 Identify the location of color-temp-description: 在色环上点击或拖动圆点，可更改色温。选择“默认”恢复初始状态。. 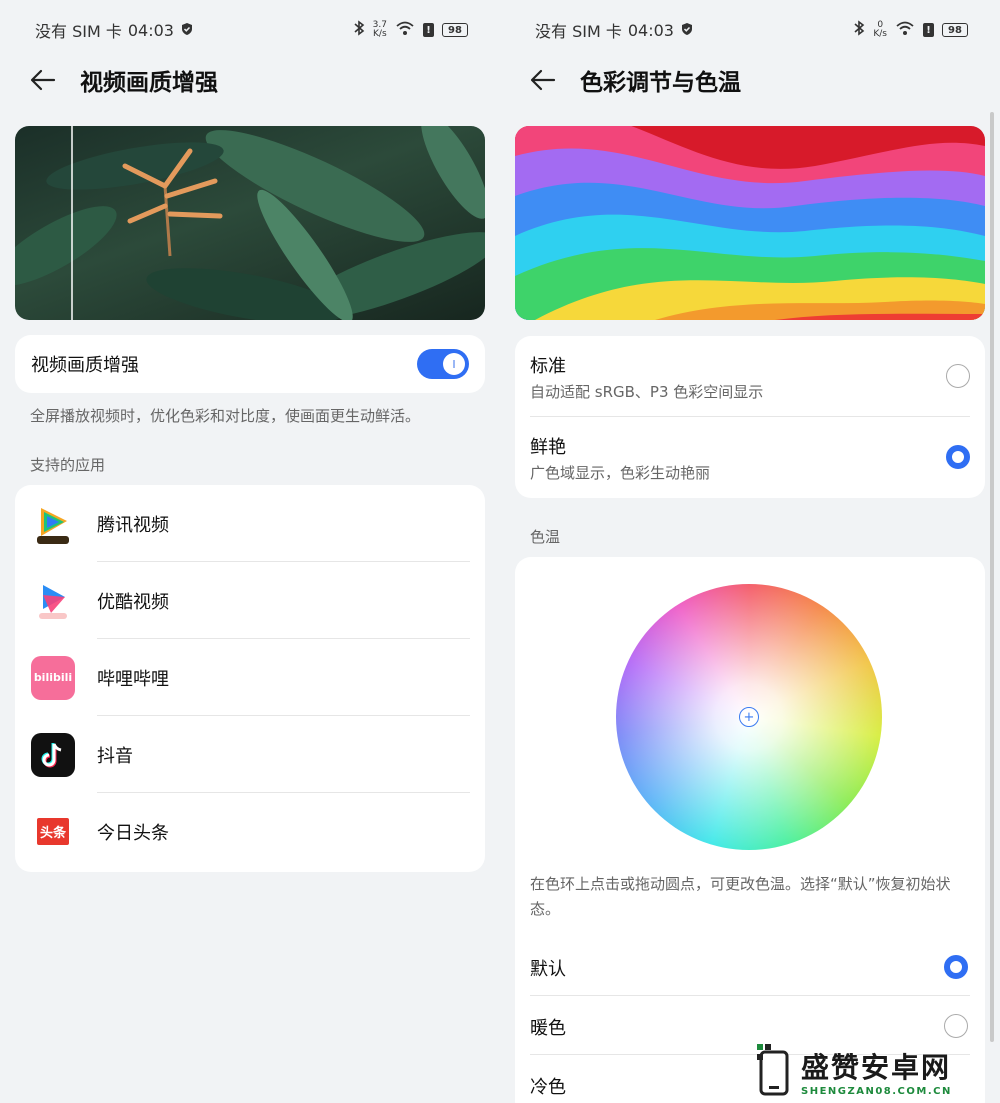
(740, 896).